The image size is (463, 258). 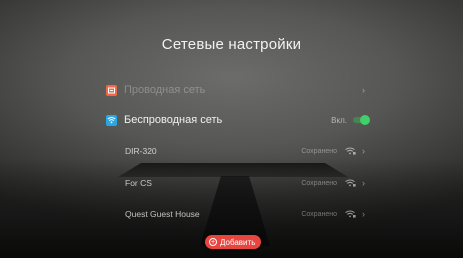 What do you see at coordinates (111, 90) in the screenshot?
I see `ethernet-icon` at bounding box center [111, 90].